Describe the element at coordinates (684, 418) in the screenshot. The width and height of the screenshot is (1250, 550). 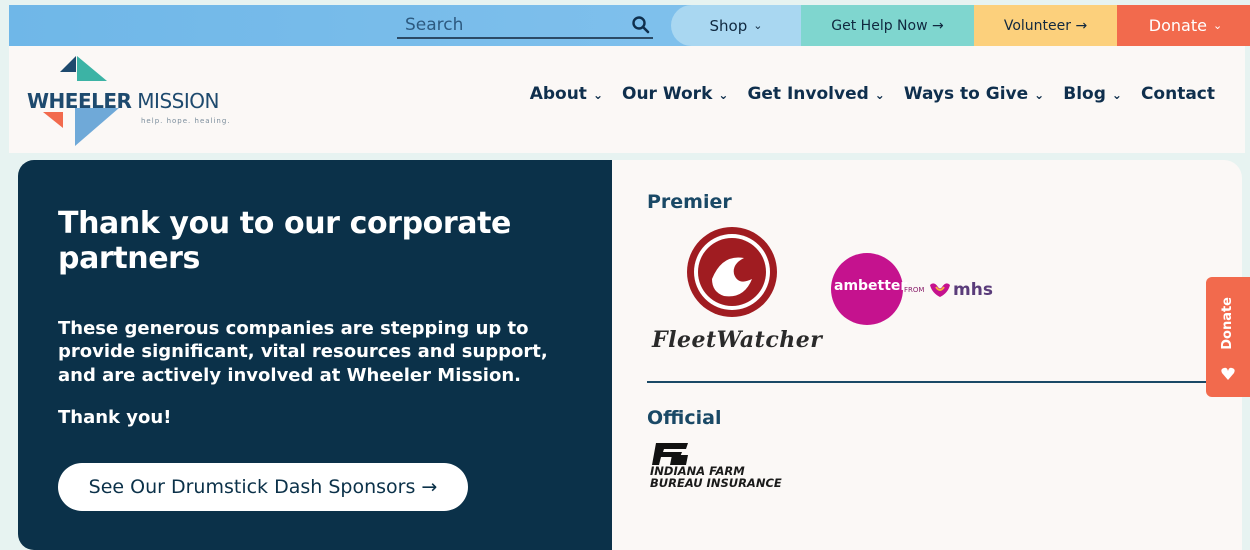
I see `official-heading: Official` at that location.